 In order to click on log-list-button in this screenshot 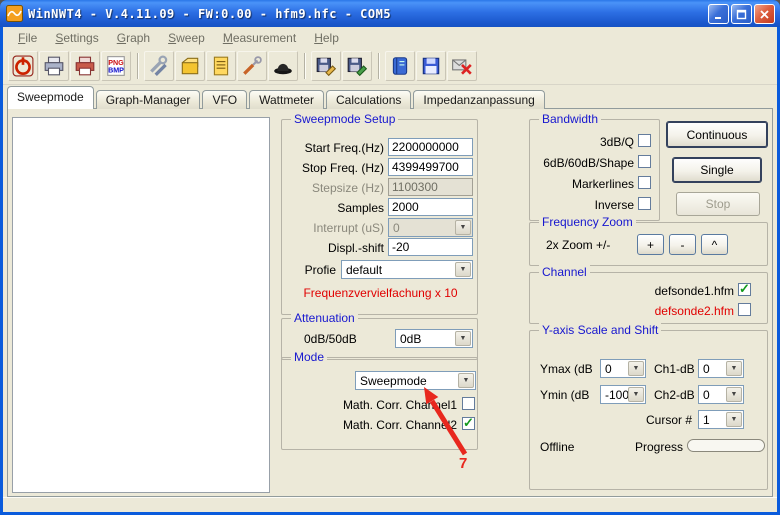, I will do `click(221, 66)`.